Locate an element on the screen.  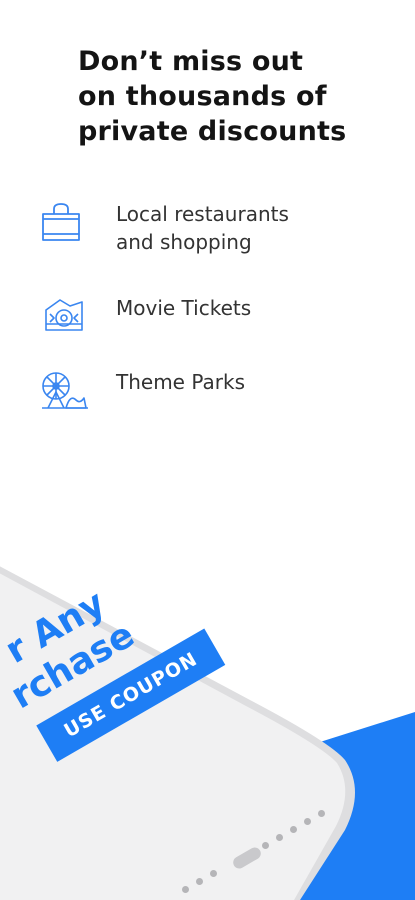
movie-ticket-icon is located at coordinates (64, 315).